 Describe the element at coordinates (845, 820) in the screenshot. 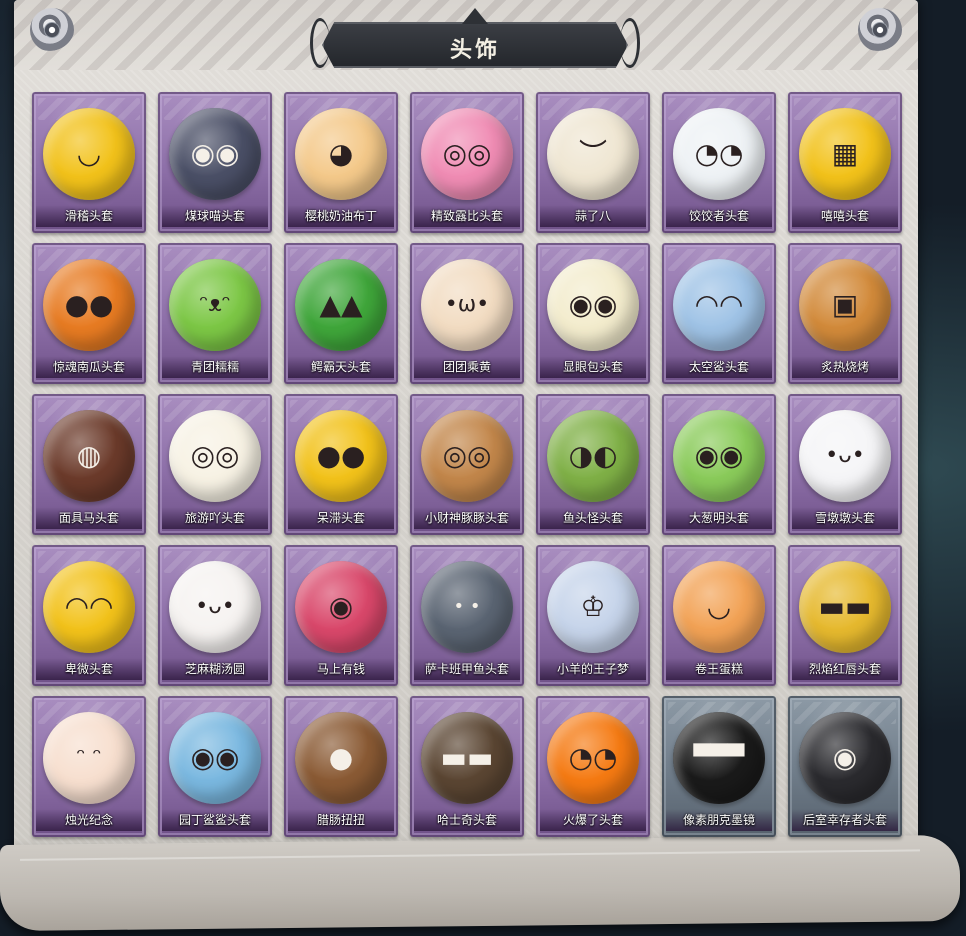

I see `headwear-item-label: 后室幸存者头套` at that location.